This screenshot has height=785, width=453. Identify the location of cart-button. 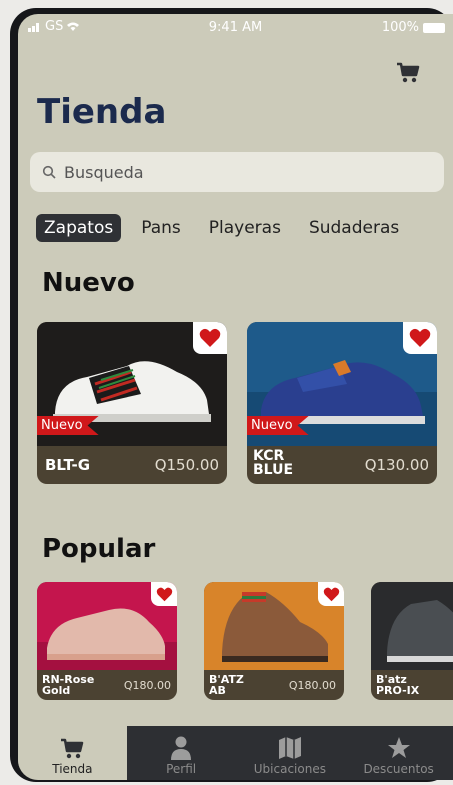
(411, 75).